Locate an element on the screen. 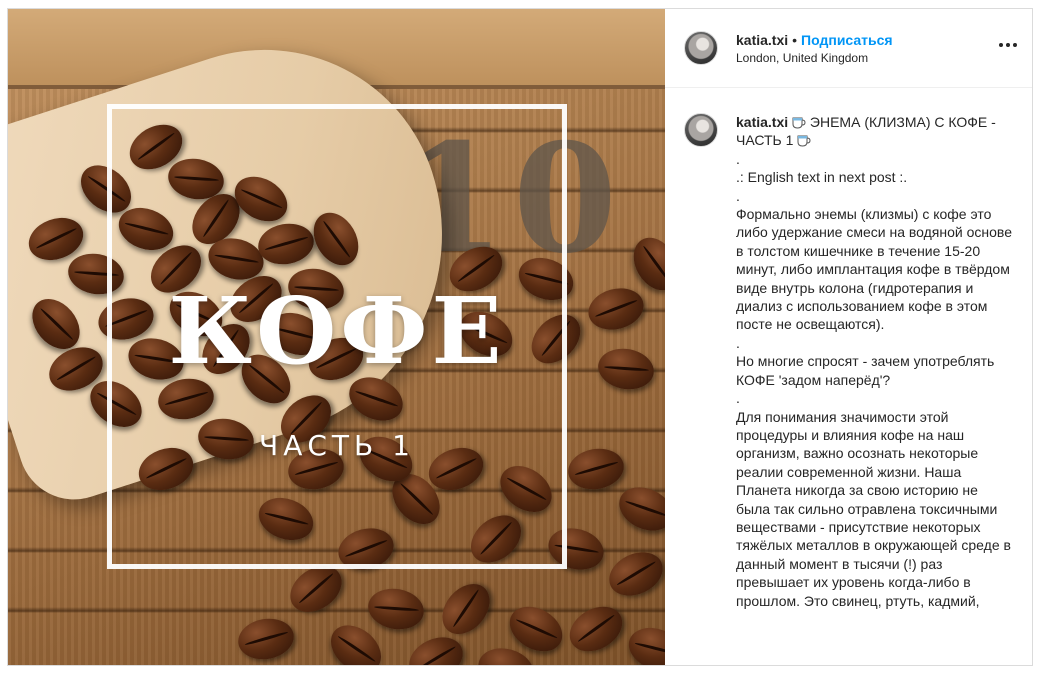 Image resolution: width=1041 pixels, height=673 pixels. image-title: КОФЕ is located at coordinates (337, 331).